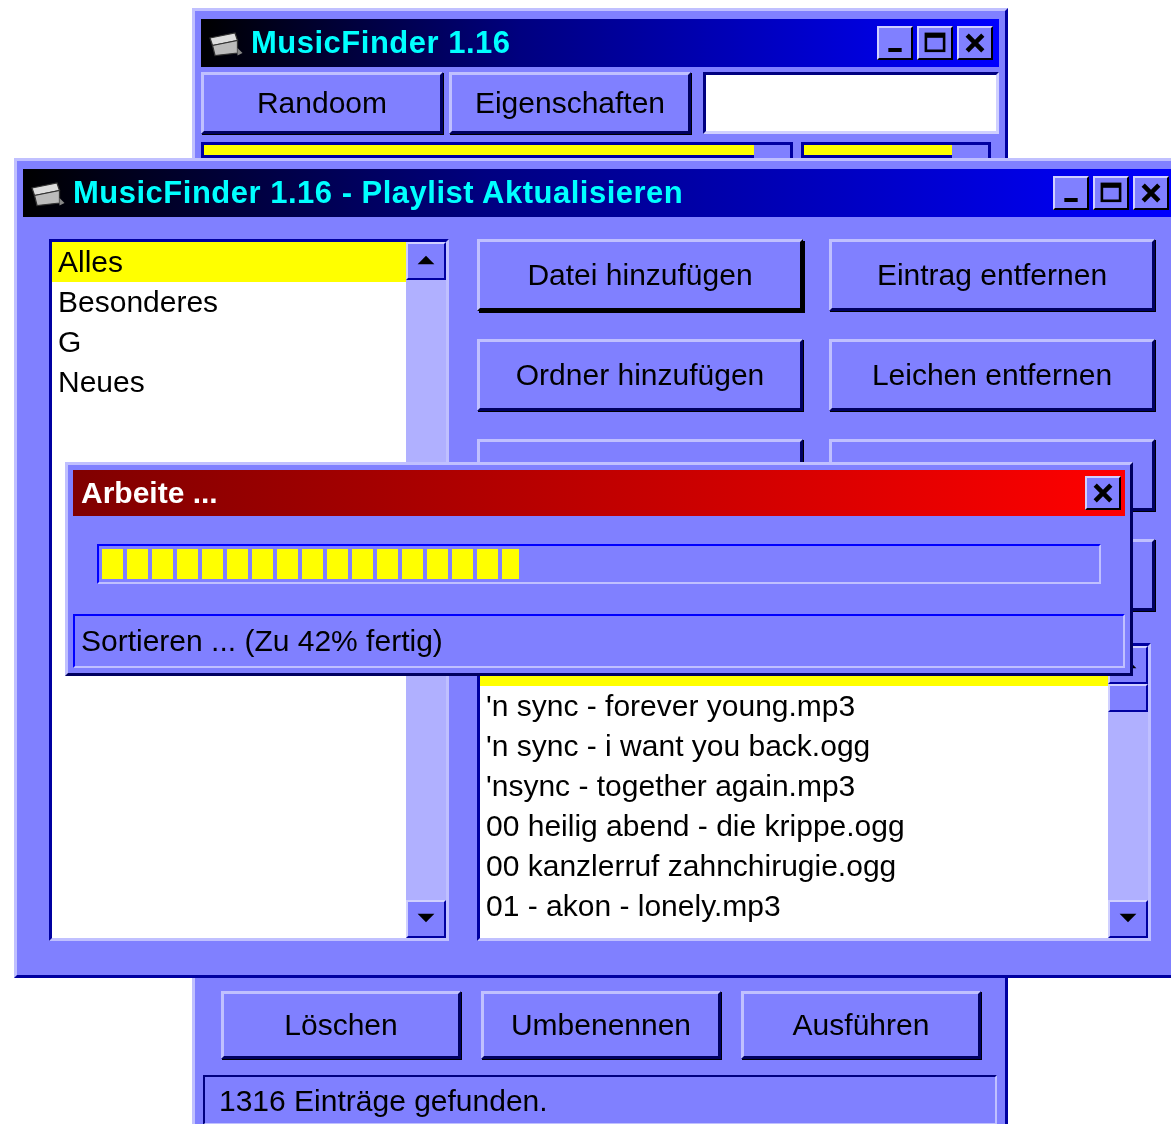 The width and height of the screenshot is (1171, 1124). I want to click on file-item: 00 heilig abend - die krippe.ogg, so click(794, 826).